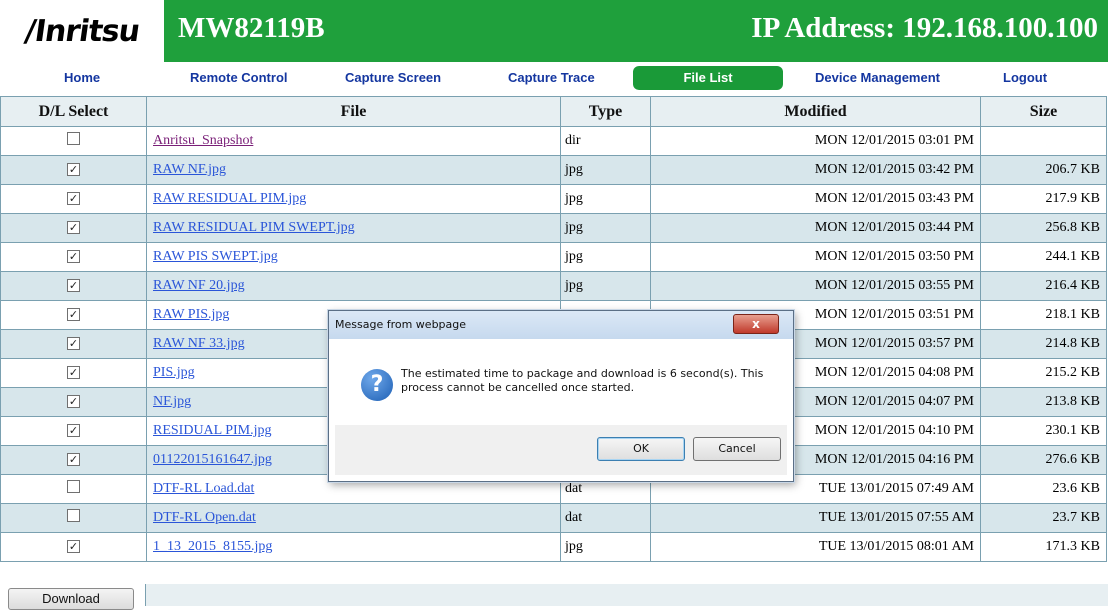  I want to click on file-link: RAW RESIDUAL PIM.jpg, so click(229, 198).